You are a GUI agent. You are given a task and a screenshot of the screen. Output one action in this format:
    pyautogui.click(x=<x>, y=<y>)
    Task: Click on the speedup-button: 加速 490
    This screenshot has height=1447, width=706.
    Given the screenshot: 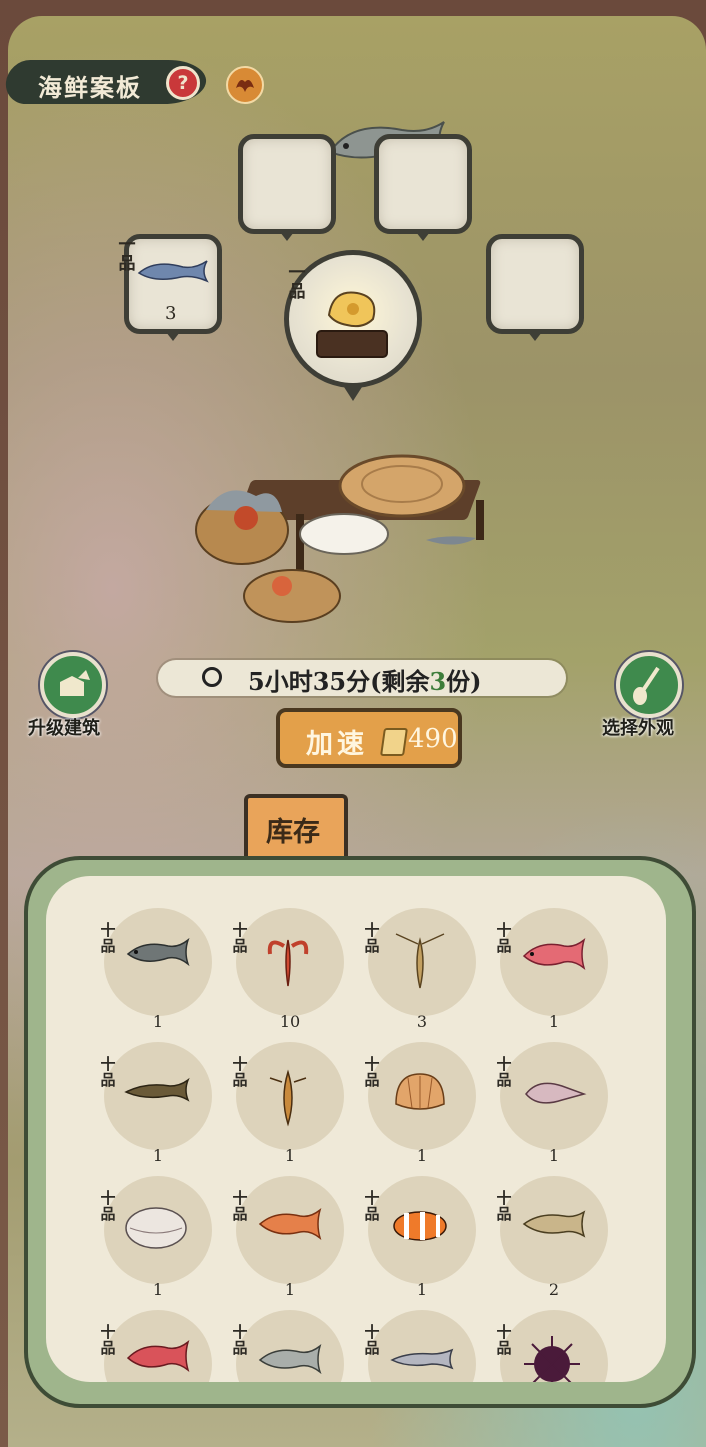 What is the action you would take?
    pyautogui.click(x=369, y=738)
    